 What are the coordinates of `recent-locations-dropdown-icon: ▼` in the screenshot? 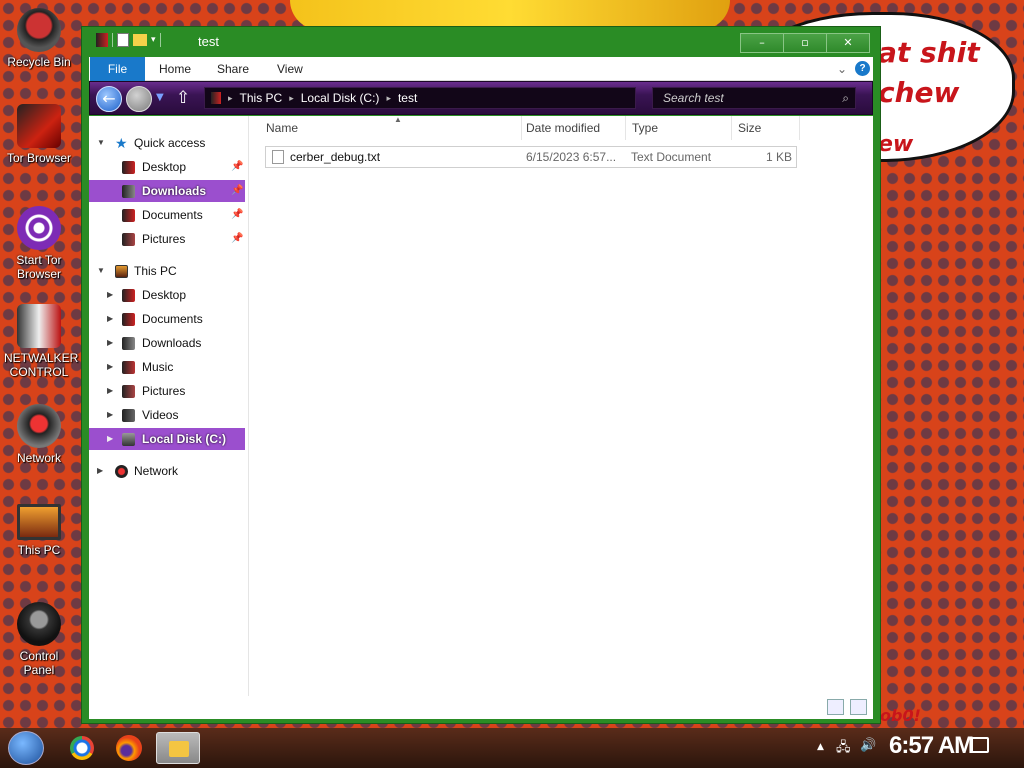 It's located at (160, 97).